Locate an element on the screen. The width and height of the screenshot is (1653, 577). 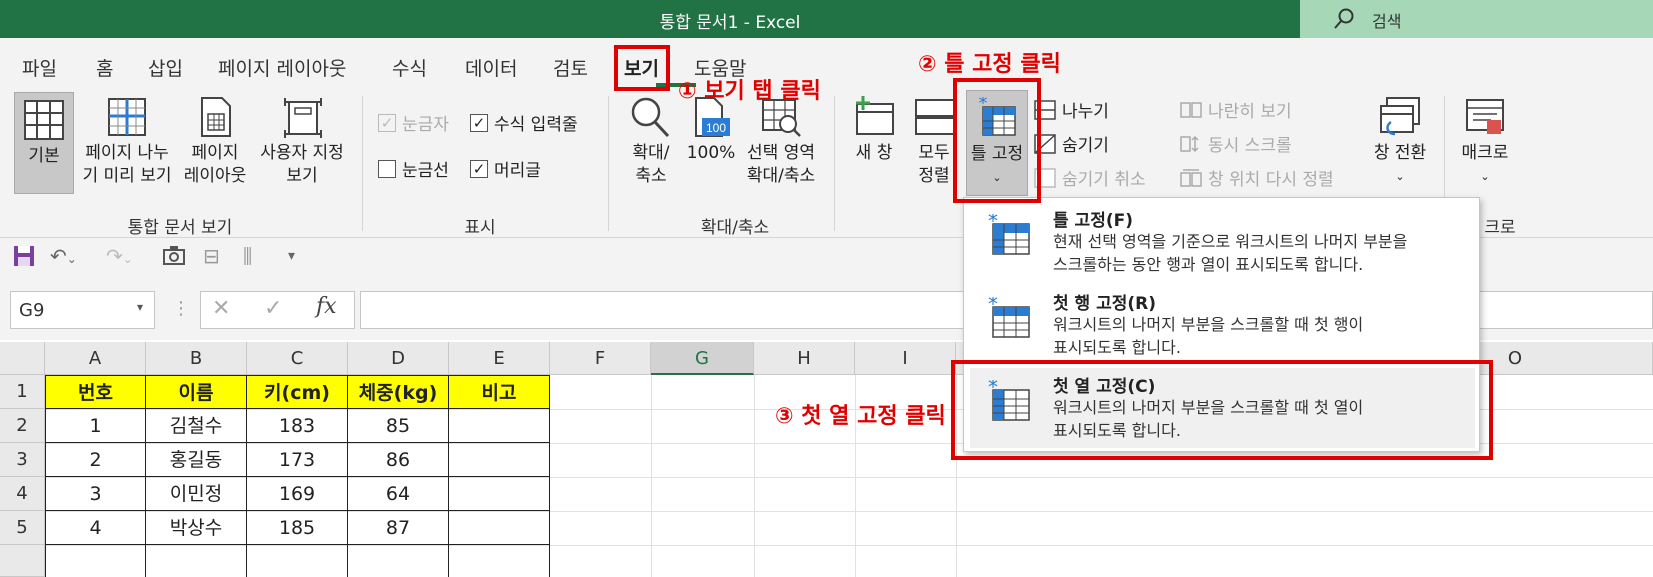
tab-review: 검토 is located at coordinates (570, 67).